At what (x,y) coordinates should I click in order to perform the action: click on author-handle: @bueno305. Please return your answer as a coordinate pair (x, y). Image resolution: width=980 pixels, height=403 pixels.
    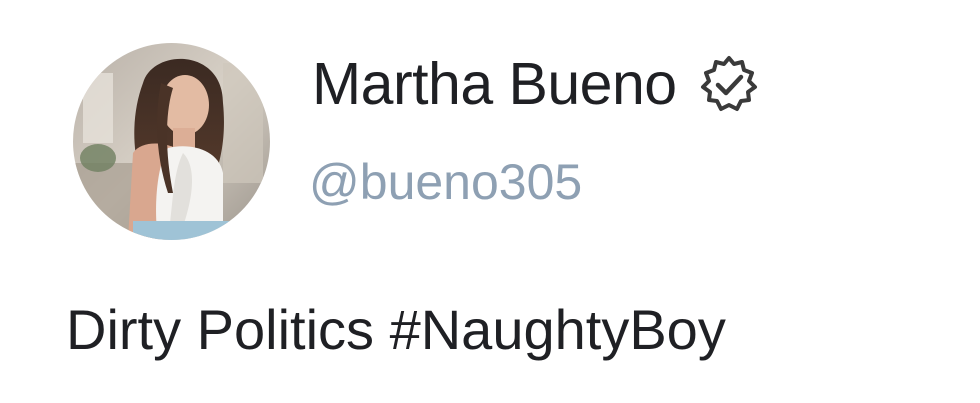
    Looking at the image, I should click on (445, 182).